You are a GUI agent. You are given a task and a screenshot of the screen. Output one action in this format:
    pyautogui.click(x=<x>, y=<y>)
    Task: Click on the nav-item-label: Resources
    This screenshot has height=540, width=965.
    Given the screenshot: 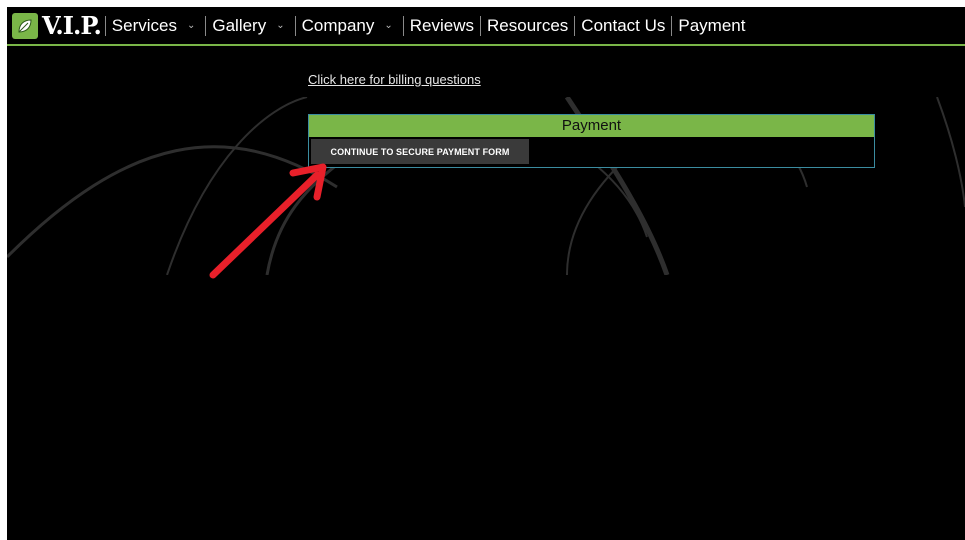 What is the action you would take?
    pyautogui.click(x=528, y=25)
    